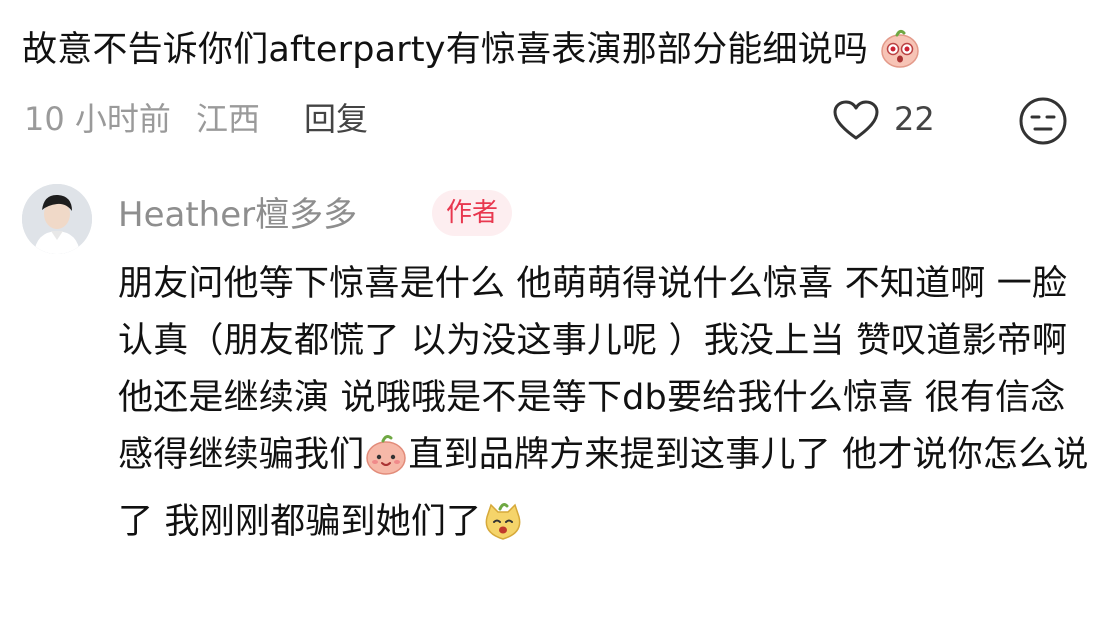  I want to click on comment-text: 故意不告诉你们afterparty有惊喜表演那部分能细说吗, so click(445, 50).